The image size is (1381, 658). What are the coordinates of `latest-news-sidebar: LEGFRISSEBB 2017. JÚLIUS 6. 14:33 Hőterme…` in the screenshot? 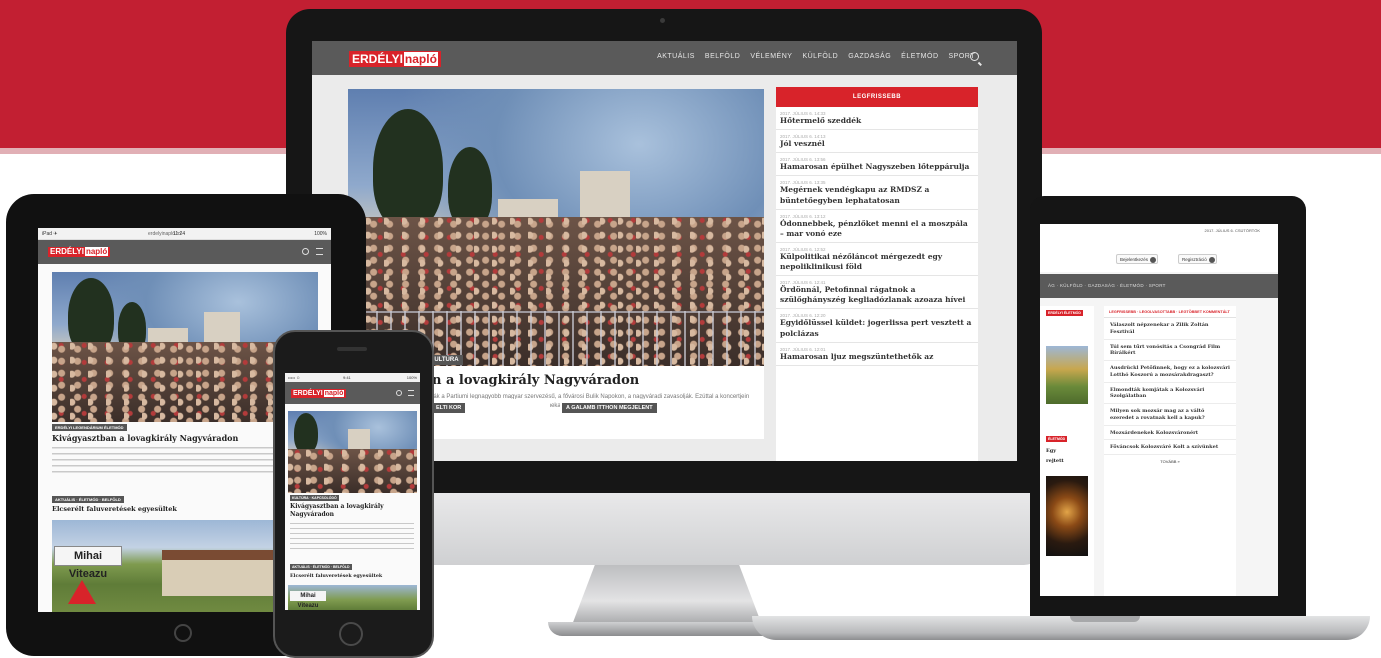 It's located at (877, 274).